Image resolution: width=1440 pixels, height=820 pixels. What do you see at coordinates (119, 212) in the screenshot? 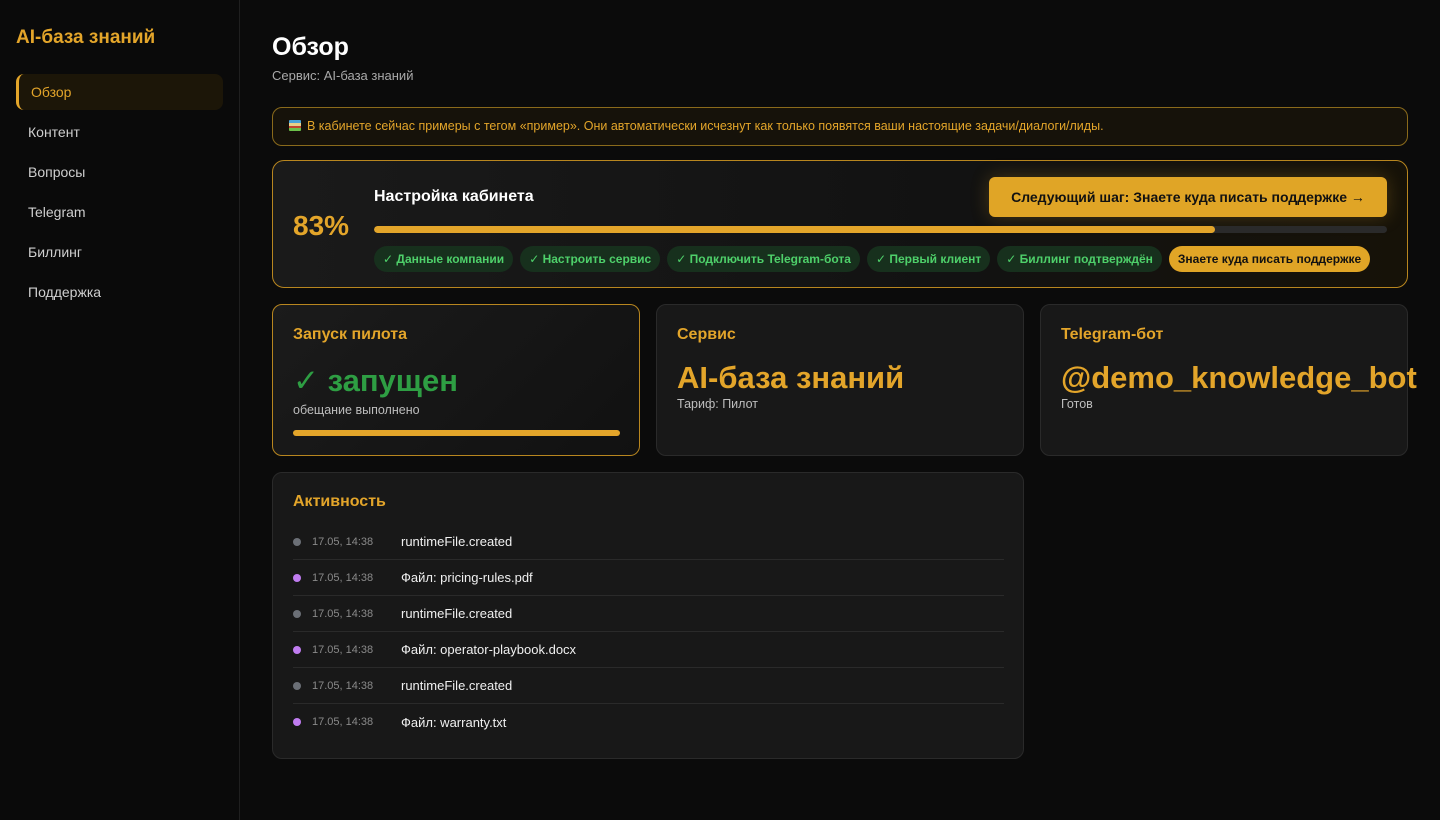
I see `sidebar-item-telegram: Telegram` at bounding box center [119, 212].